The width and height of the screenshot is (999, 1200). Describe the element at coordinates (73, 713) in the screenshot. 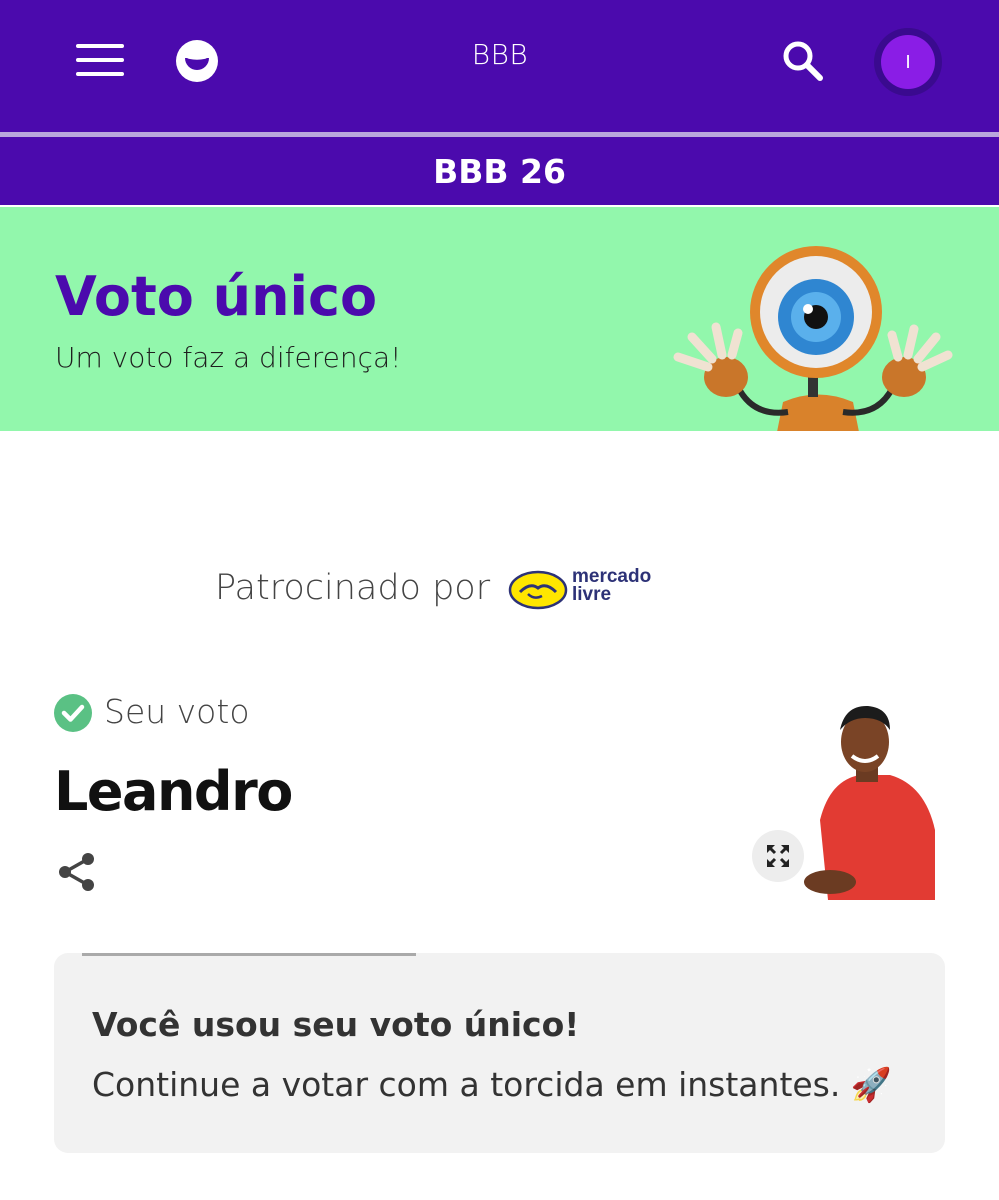

I see `check-circle-icon` at that location.